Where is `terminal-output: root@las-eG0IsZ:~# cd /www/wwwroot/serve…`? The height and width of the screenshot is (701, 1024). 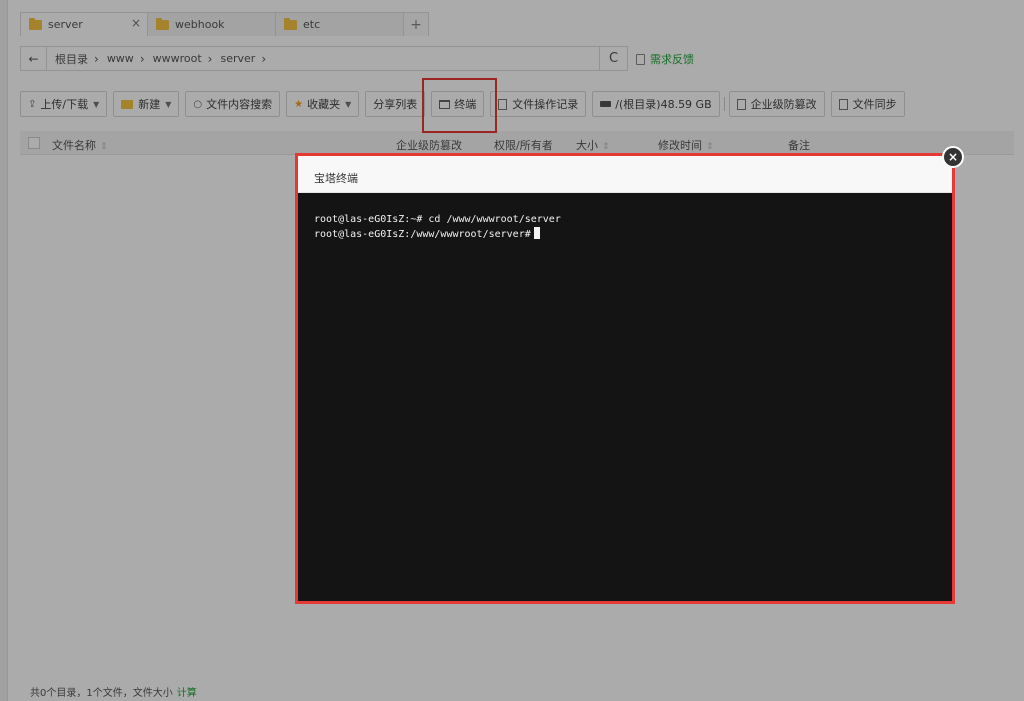 terminal-output: root@las-eG0IsZ:~# cd /www/wwwroot/serve… is located at coordinates (624, 227).